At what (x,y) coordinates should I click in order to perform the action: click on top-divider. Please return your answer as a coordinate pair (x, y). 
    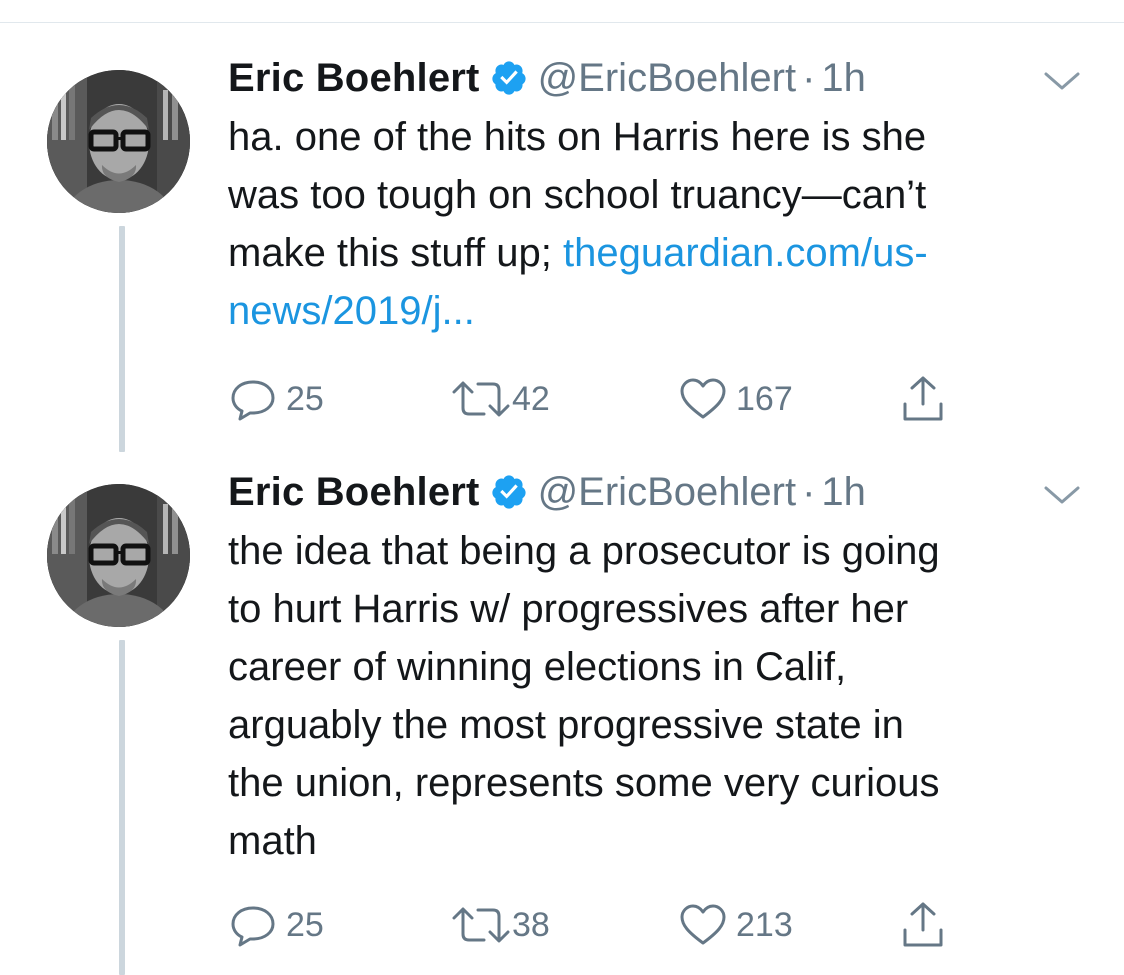
    Looking at the image, I should click on (562, 22).